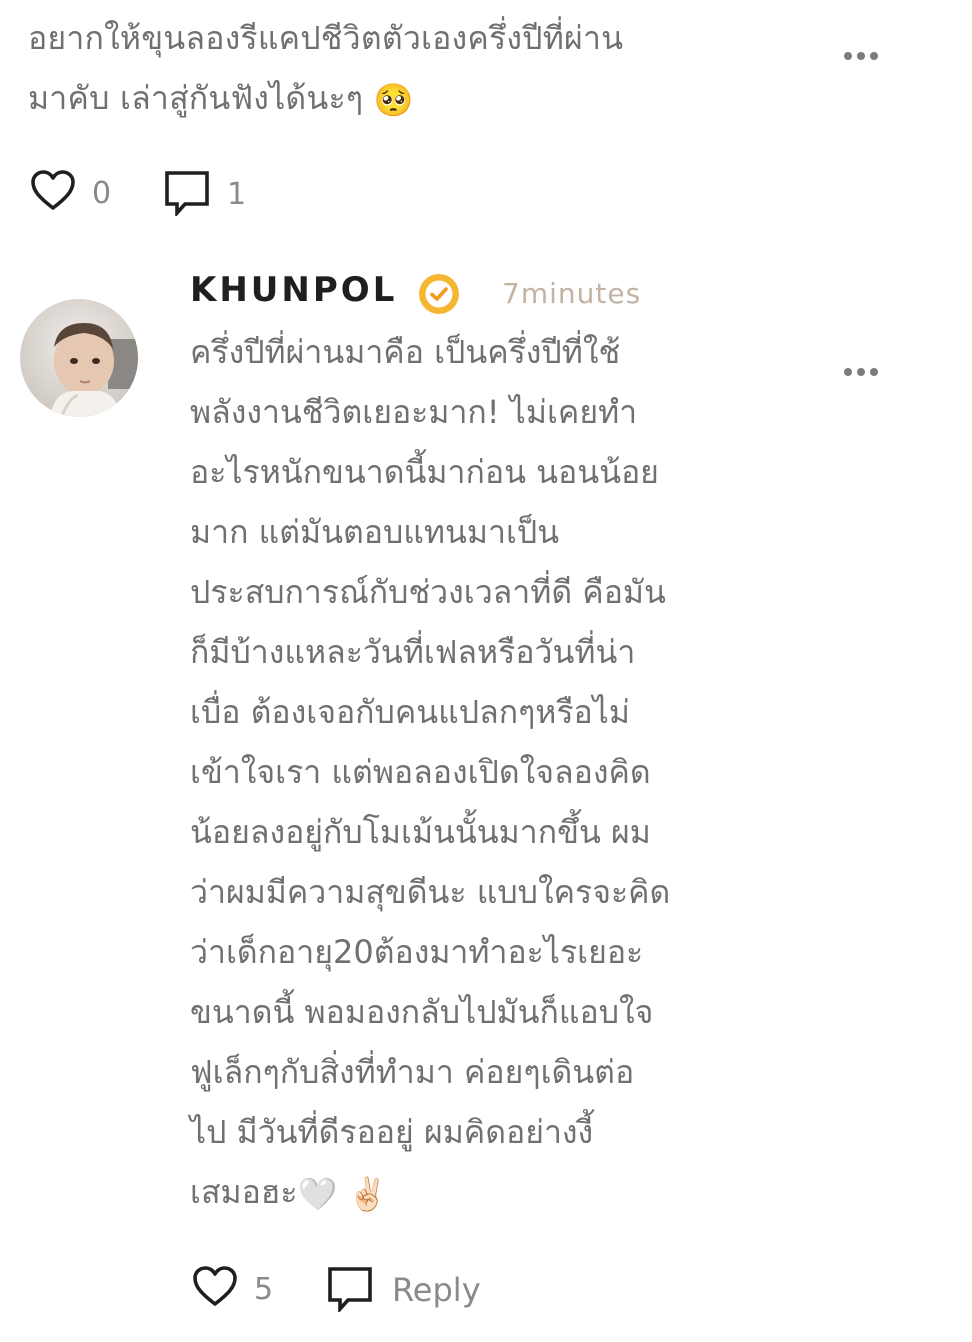  Describe the element at coordinates (430, 892) in the screenshot. I see `reply-line: ว่าผมมีความสุขดีนะ แบบใครจะคิด` at that location.